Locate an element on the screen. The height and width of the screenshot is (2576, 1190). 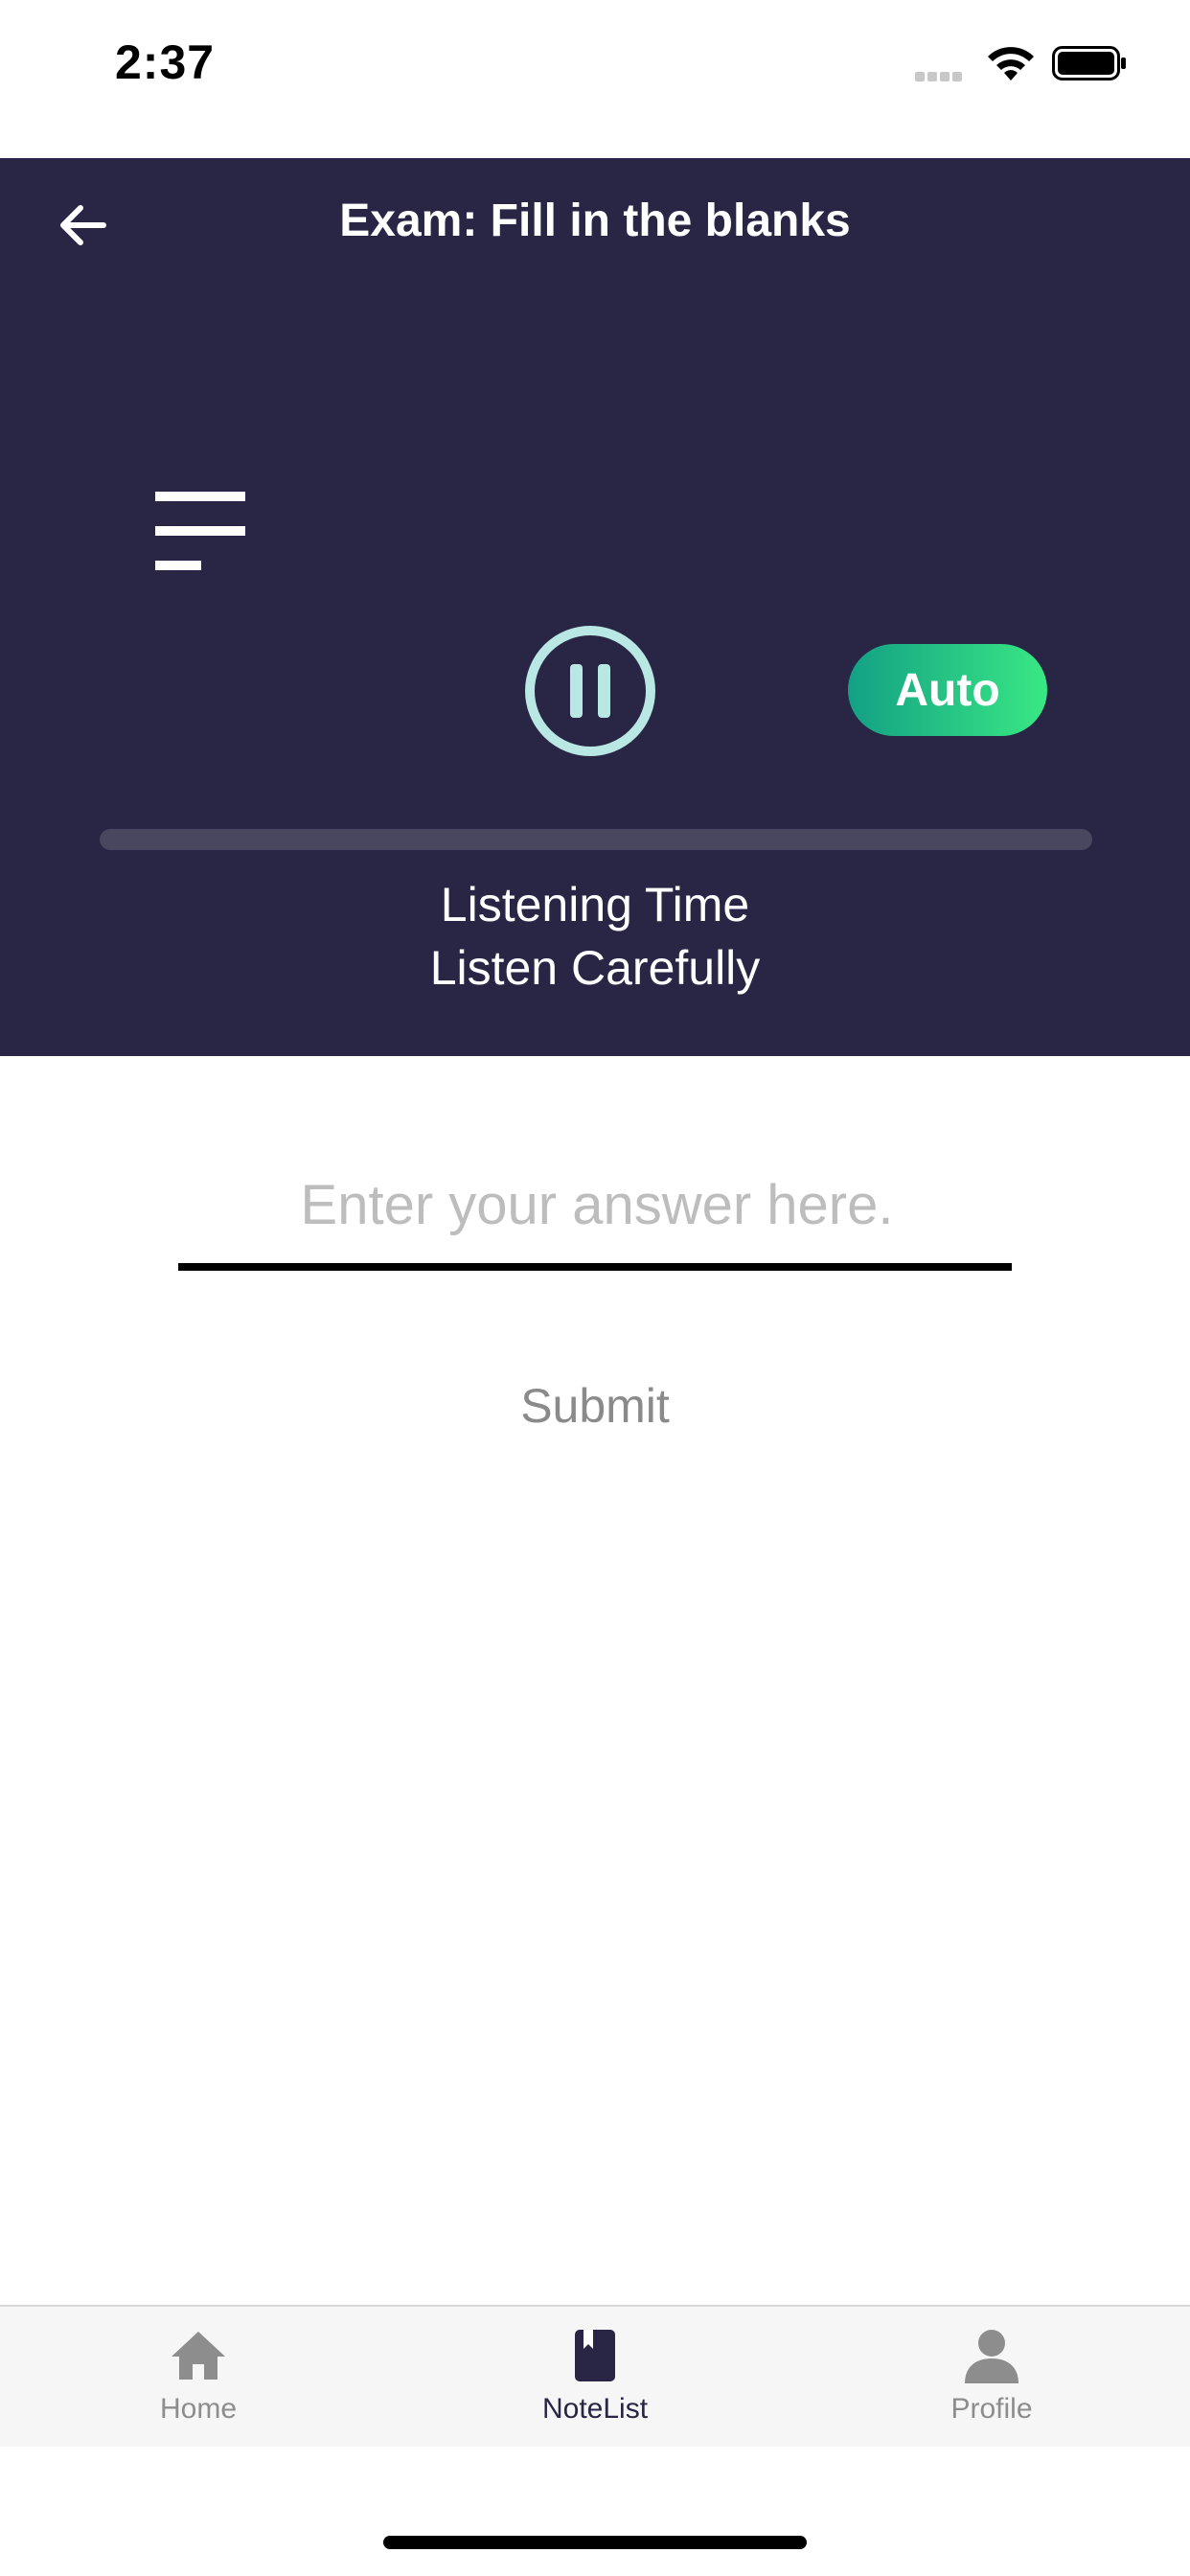
tab-label: Profile is located at coordinates (991, 2409).